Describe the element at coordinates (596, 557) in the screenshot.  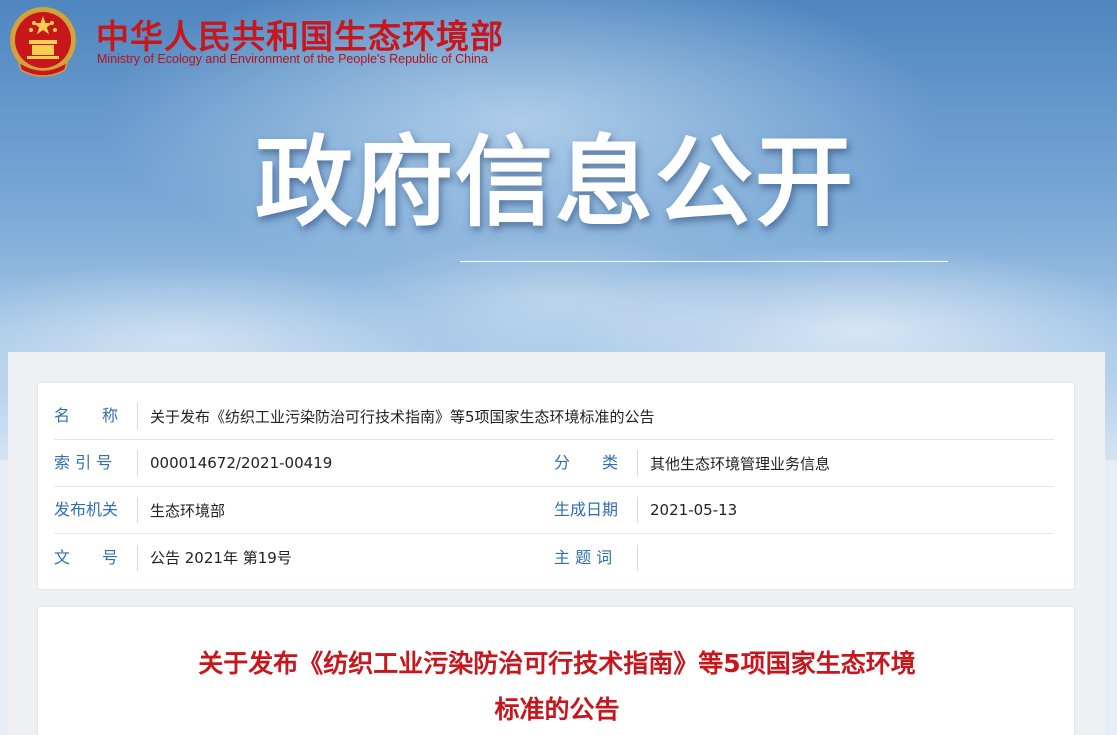
I see `keywords-label: 主 题 词` at that location.